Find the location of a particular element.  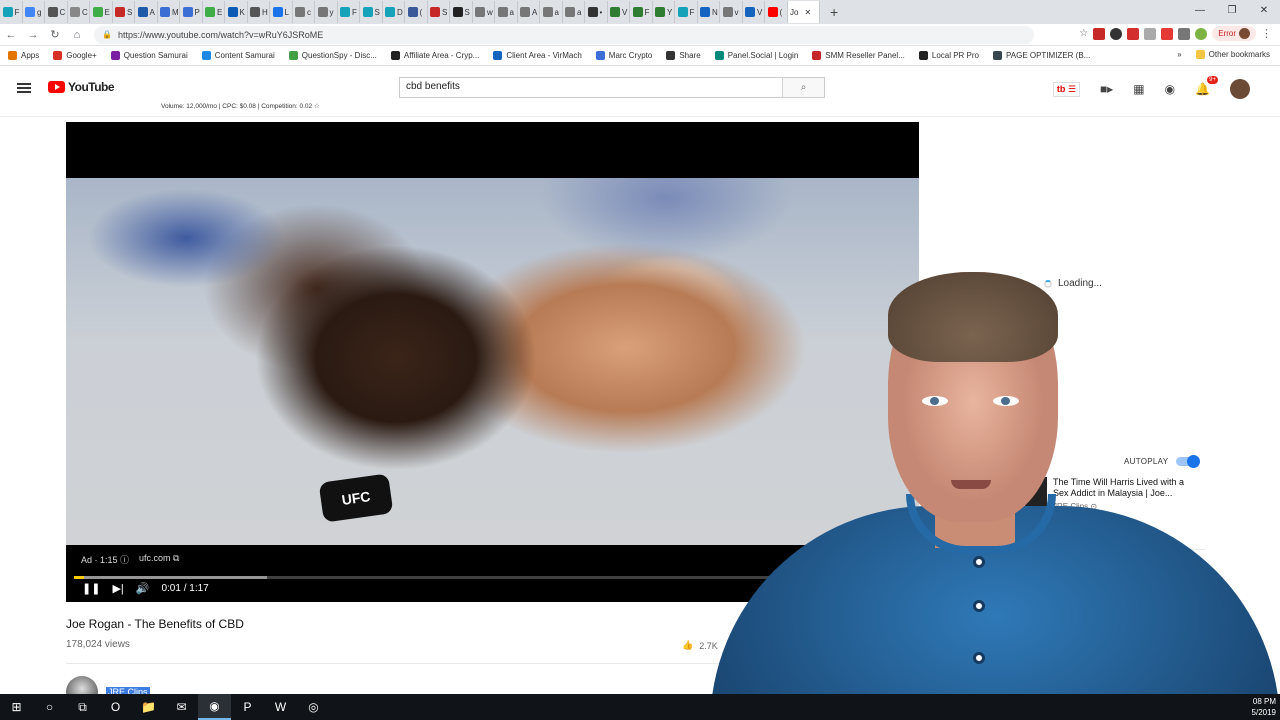

bookmark-item: Marc Crypto is located at coordinates (623, 55).